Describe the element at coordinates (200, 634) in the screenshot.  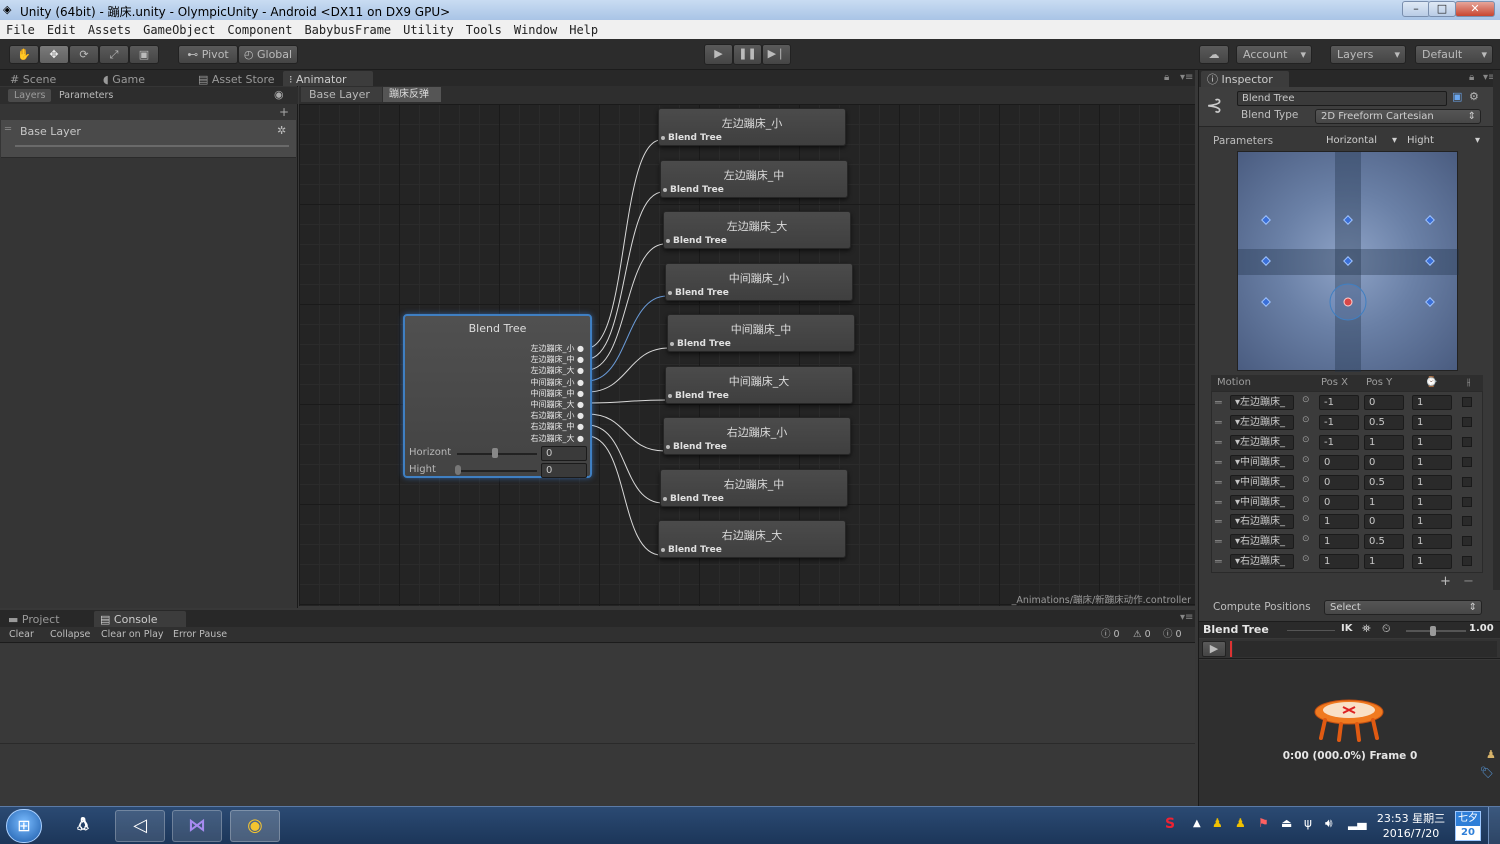
I see `error-pause-button: Error Pause` at that location.